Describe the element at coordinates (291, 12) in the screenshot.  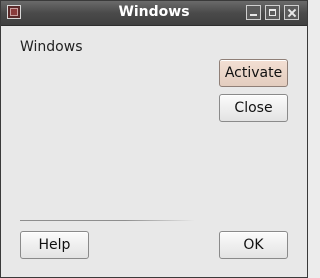
I see `close-icon` at that location.